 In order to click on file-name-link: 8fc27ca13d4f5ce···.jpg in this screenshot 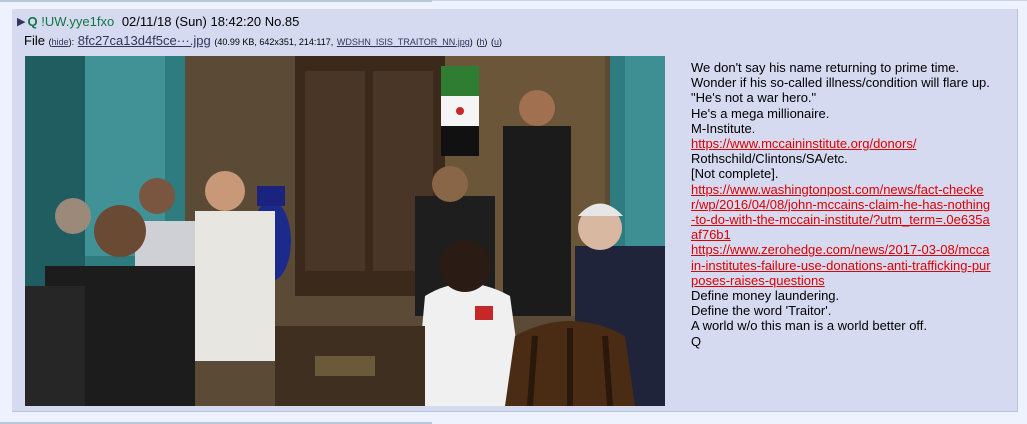, I will do `click(144, 40)`.